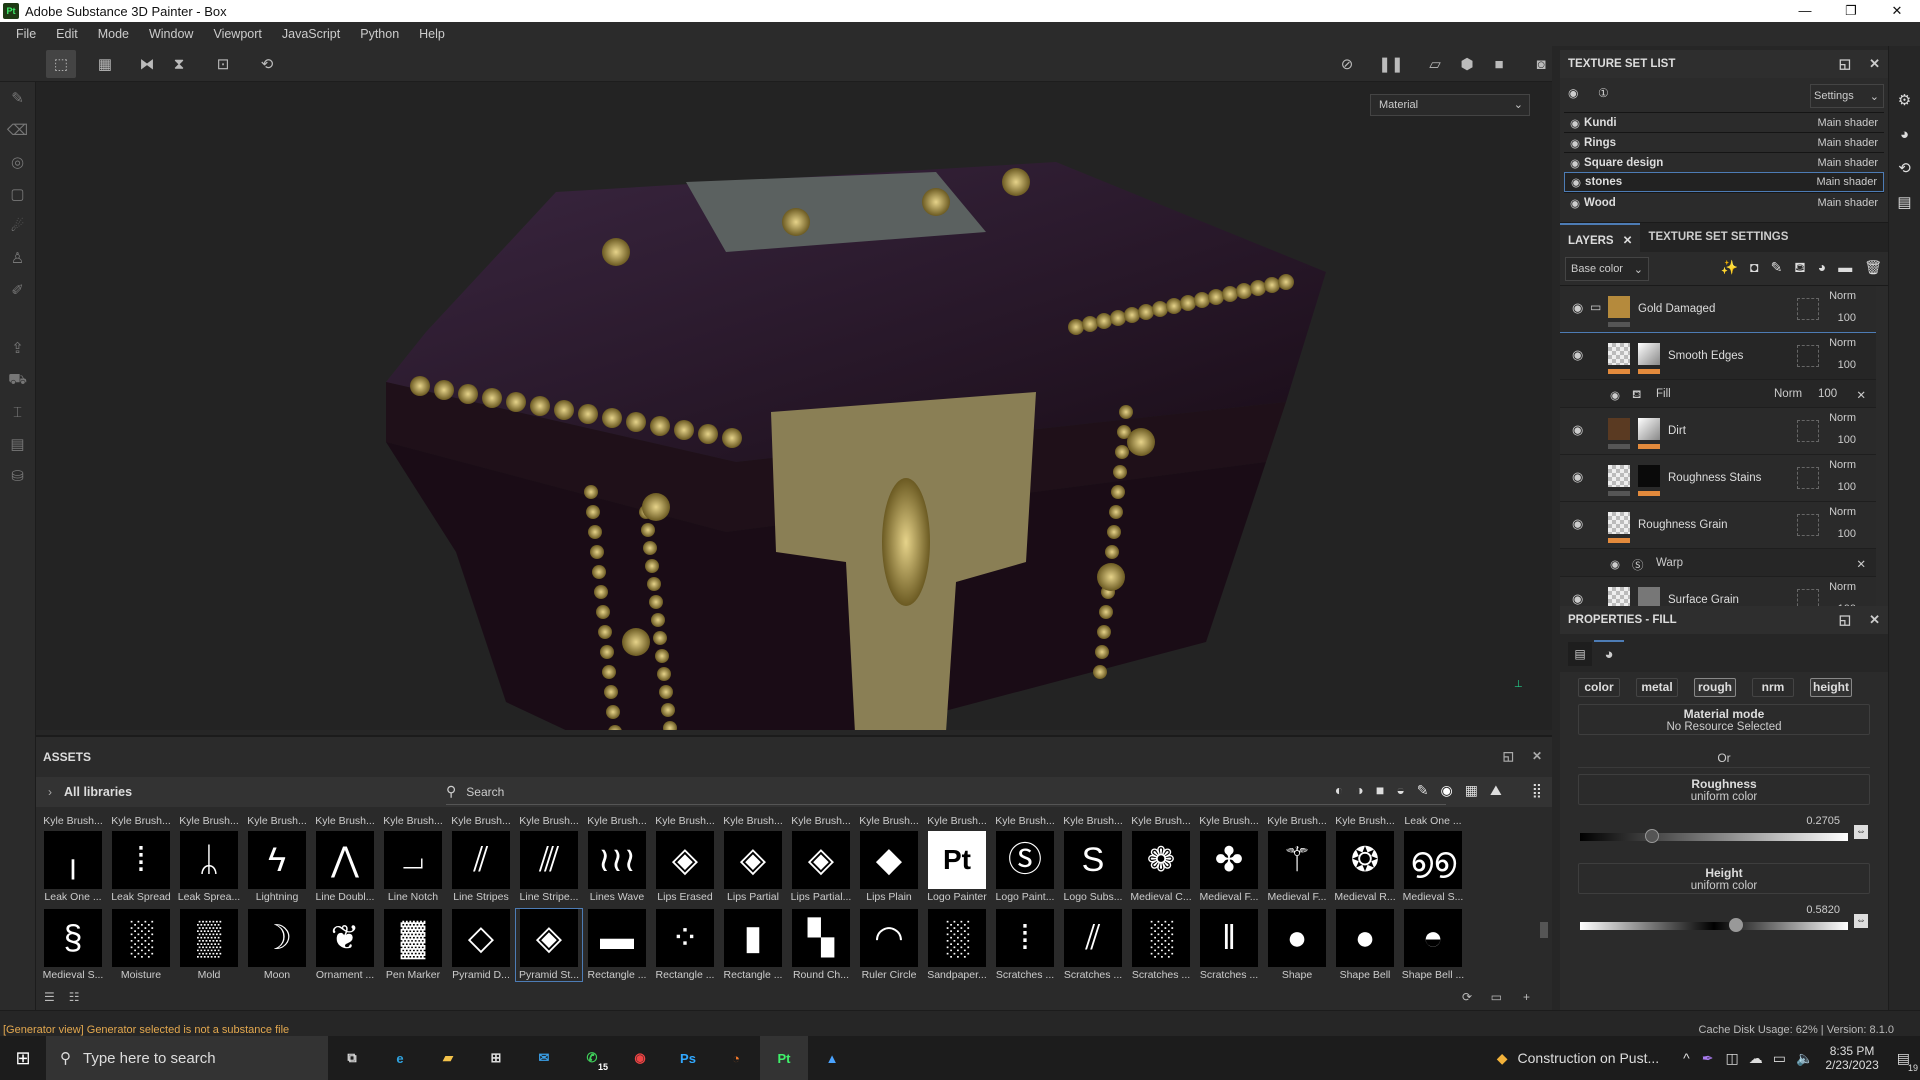  I want to click on hide-icon: ⊘, so click(1347, 64).